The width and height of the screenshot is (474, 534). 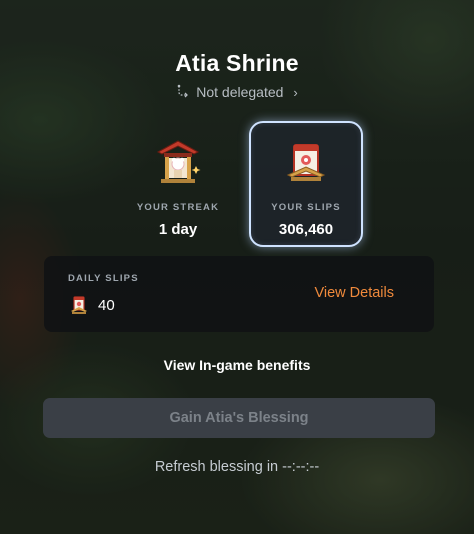 I want to click on daily-slips-row: 40, so click(x=91, y=305).